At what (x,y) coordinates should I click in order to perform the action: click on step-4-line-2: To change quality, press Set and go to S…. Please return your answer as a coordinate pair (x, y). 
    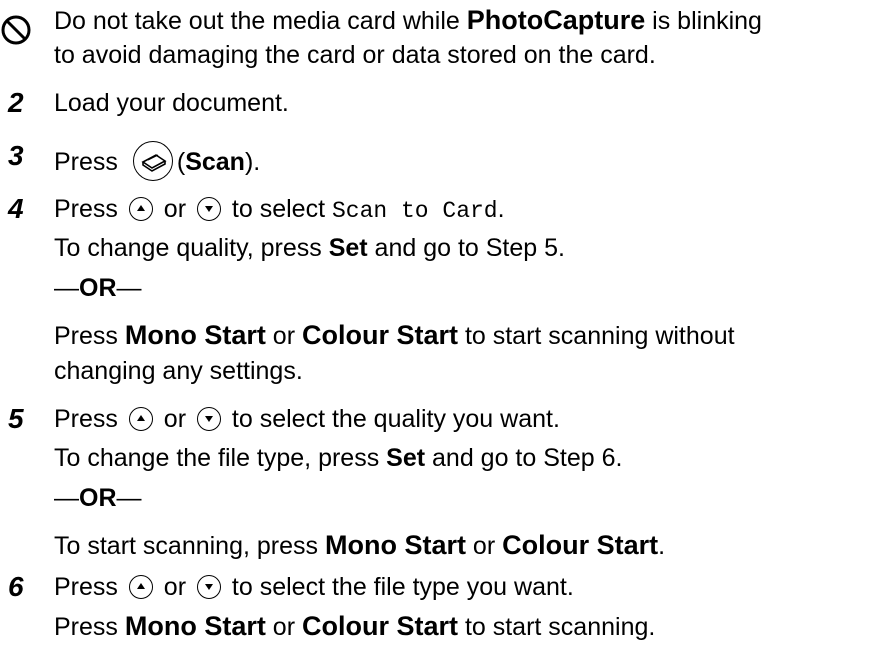
    Looking at the image, I should click on (309, 248).